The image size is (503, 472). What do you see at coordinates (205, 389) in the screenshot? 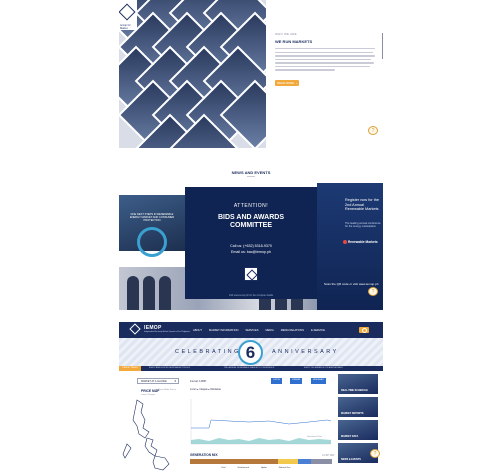
I see `region-filter: Luzon ● Visayas ● Mindanao` at bounding box center [205, 389].